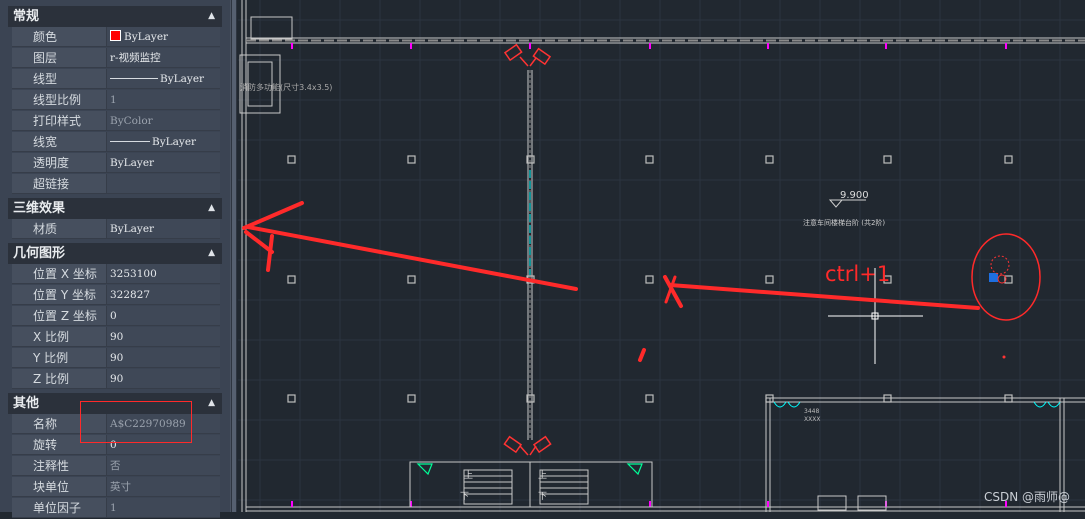 The height and width of the screenshot is (519, 1085). Describe the element at coordinates (844, 208) in the screenshot. I see `elevation-marker: 9.900 注意车间楼梯台阶 (共2阶)` at that location.